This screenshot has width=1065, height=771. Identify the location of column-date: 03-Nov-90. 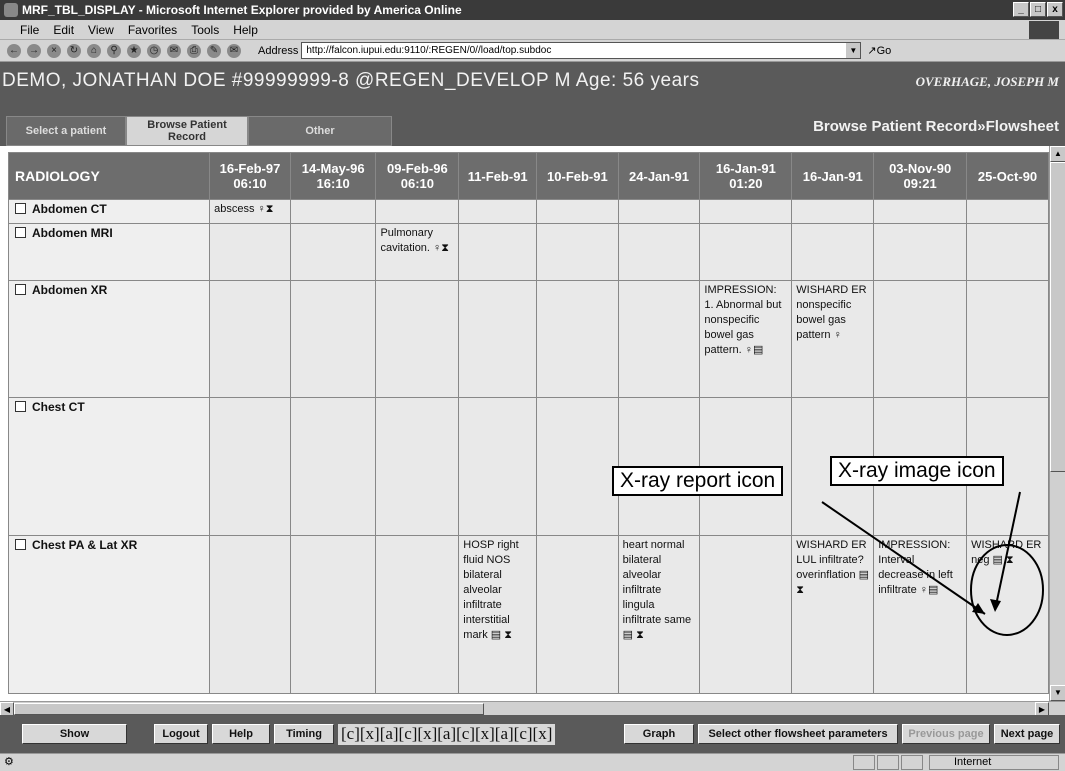
(920, 168).